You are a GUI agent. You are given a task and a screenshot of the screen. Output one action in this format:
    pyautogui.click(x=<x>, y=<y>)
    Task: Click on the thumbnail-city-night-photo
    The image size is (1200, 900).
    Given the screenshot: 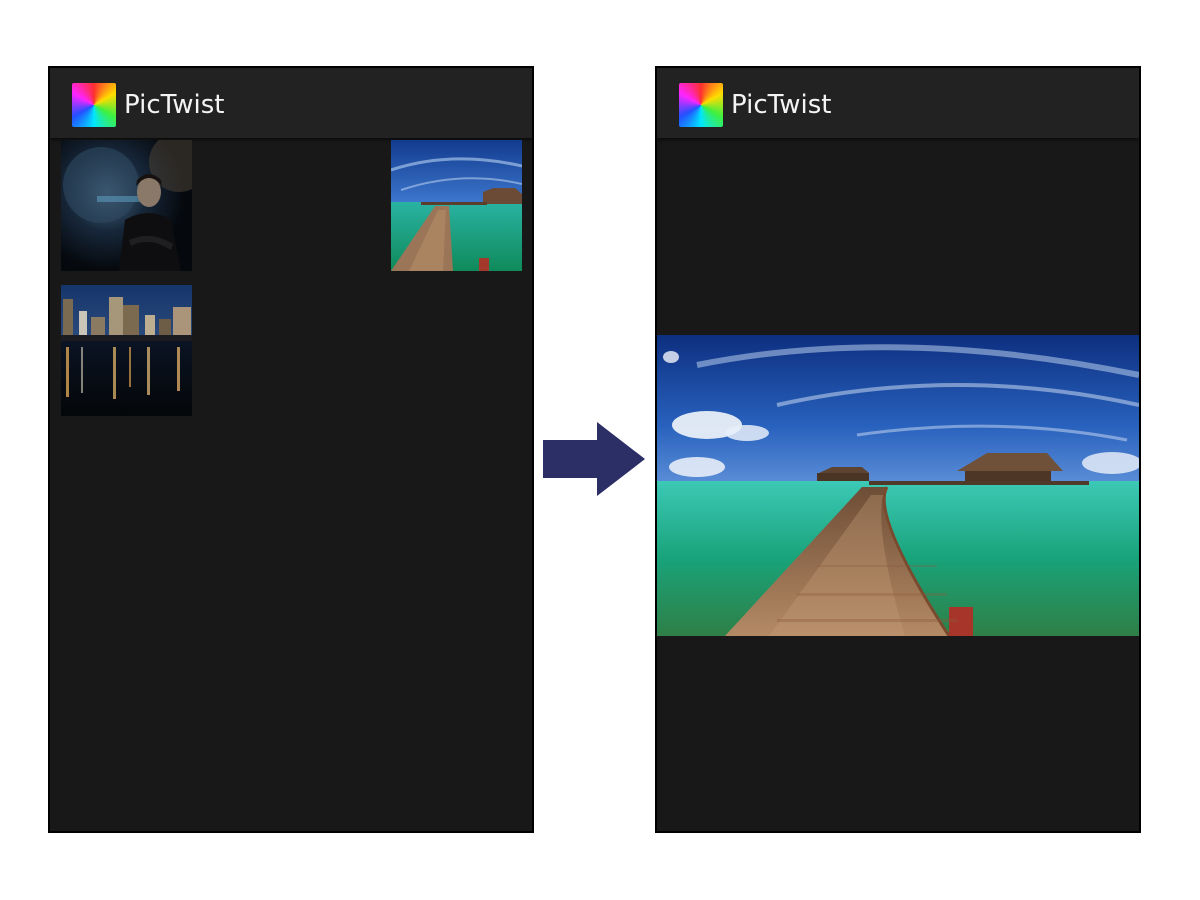 What is the action you would take?
    pyautogui.click(x=126, y=350)
    